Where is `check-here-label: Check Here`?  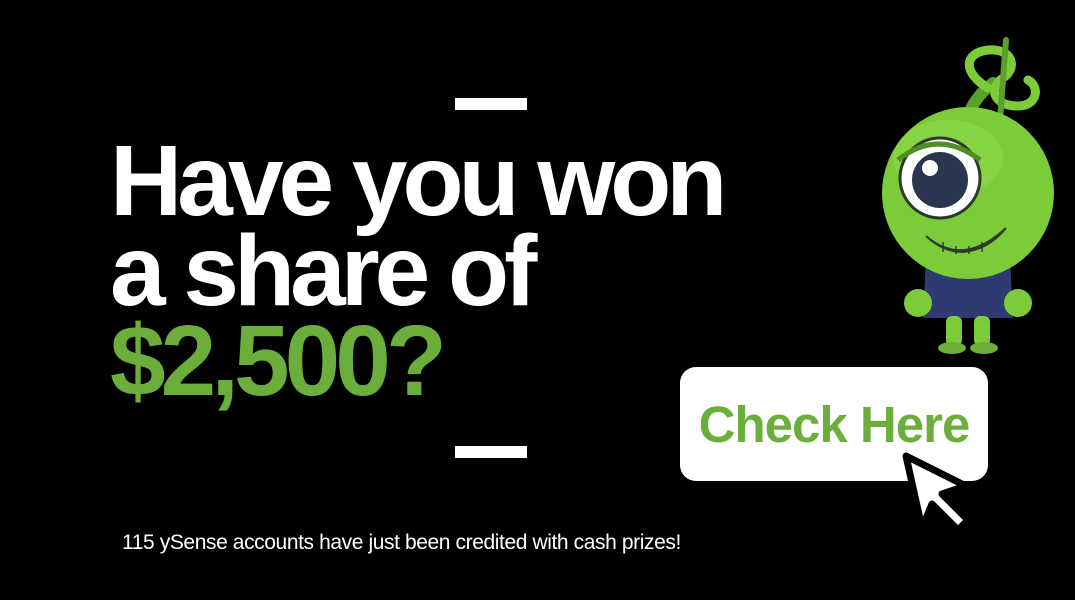
check-here-label: Check Here is located at coordinates (834, 424).